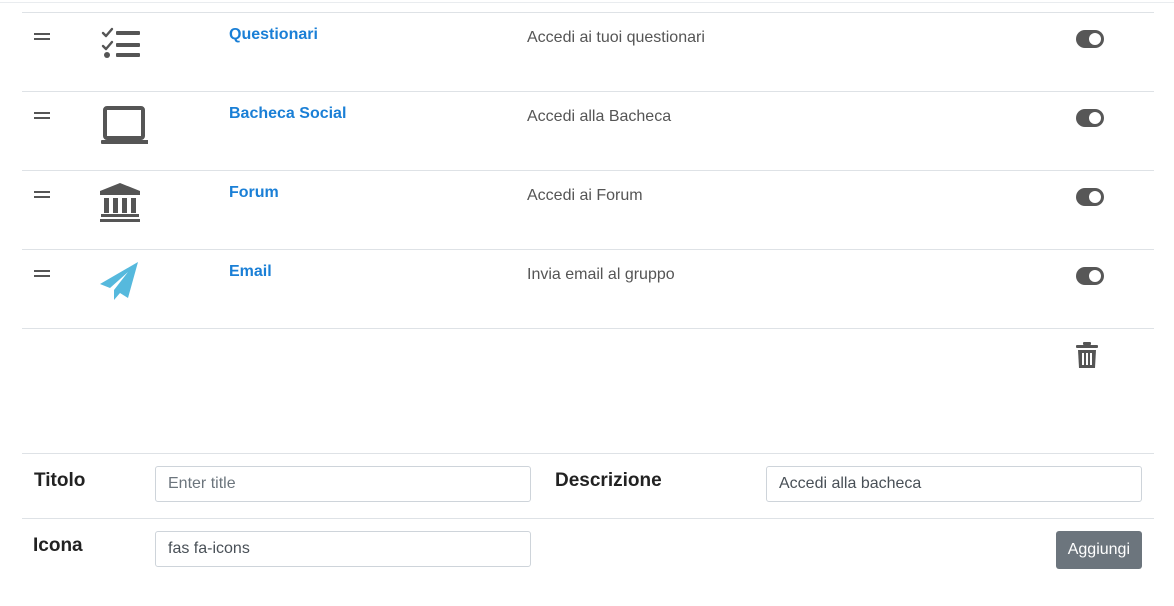  I want to click on laptop-icon, so click(124, 128).